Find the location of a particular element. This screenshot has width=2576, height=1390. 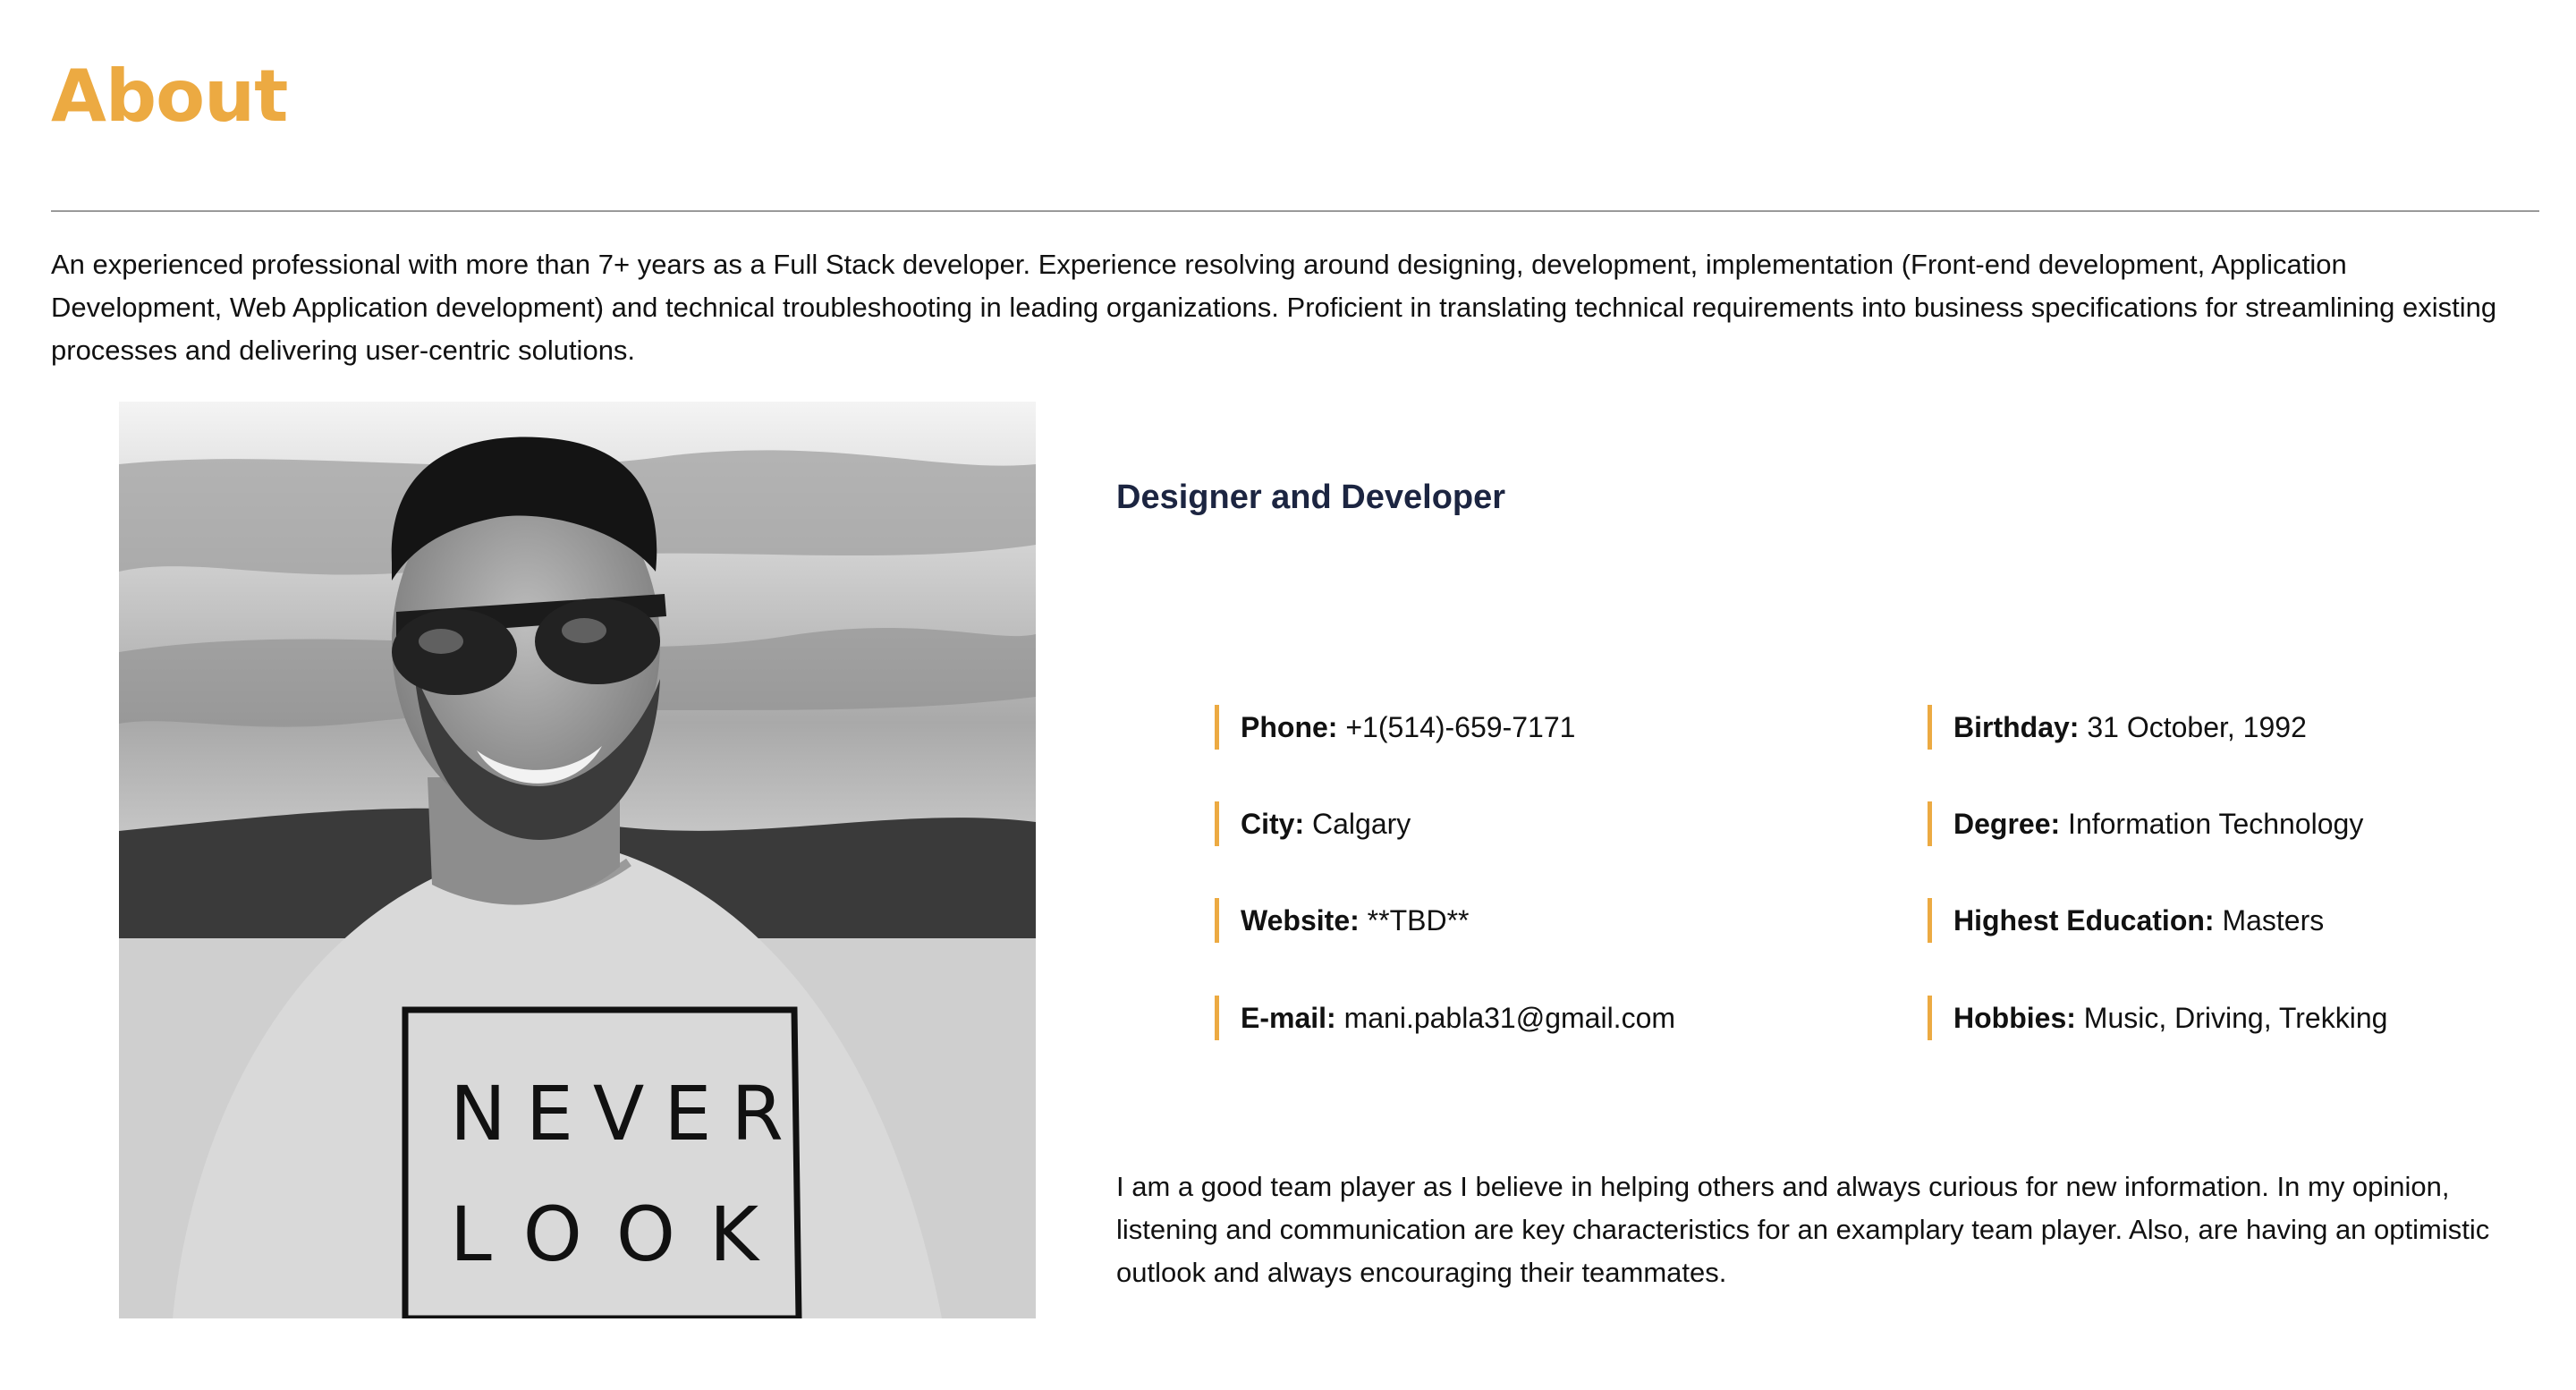

title-divider is located at coordinates (1295, 211).